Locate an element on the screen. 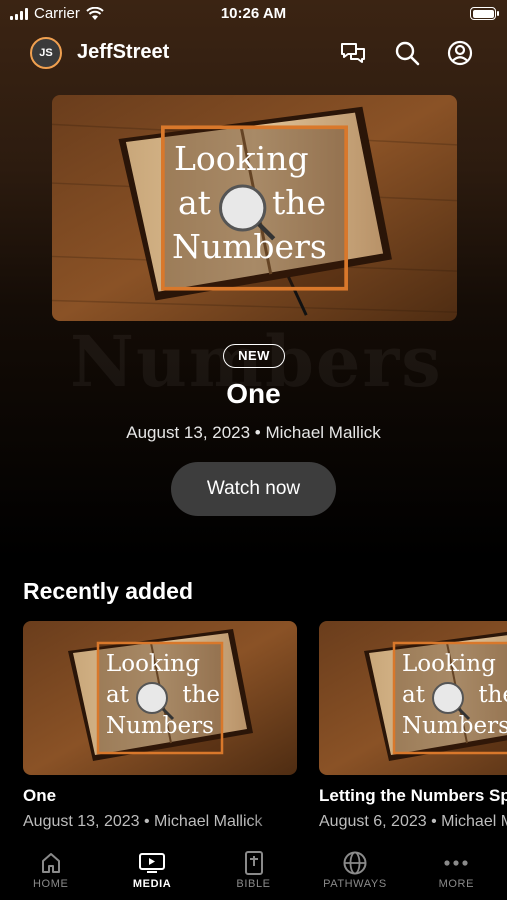  tab-more: MORE is located at coordinates (456, 870).